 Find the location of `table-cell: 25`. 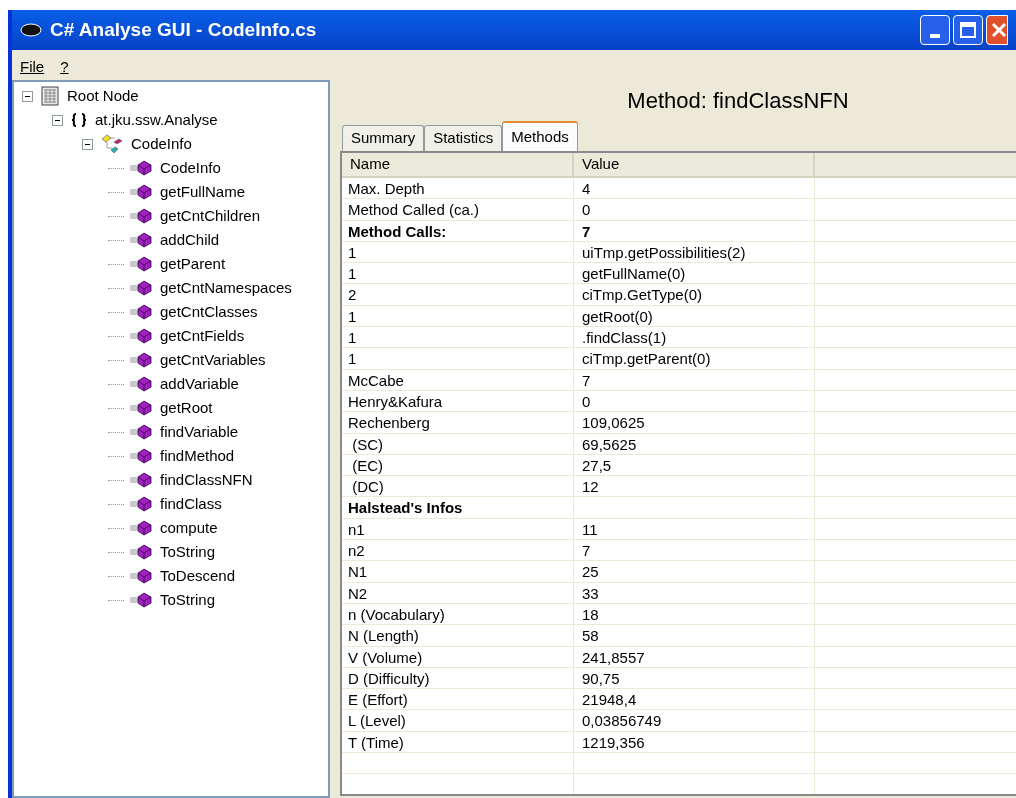

table-cell: 25 is located at coordinates (694, 572).